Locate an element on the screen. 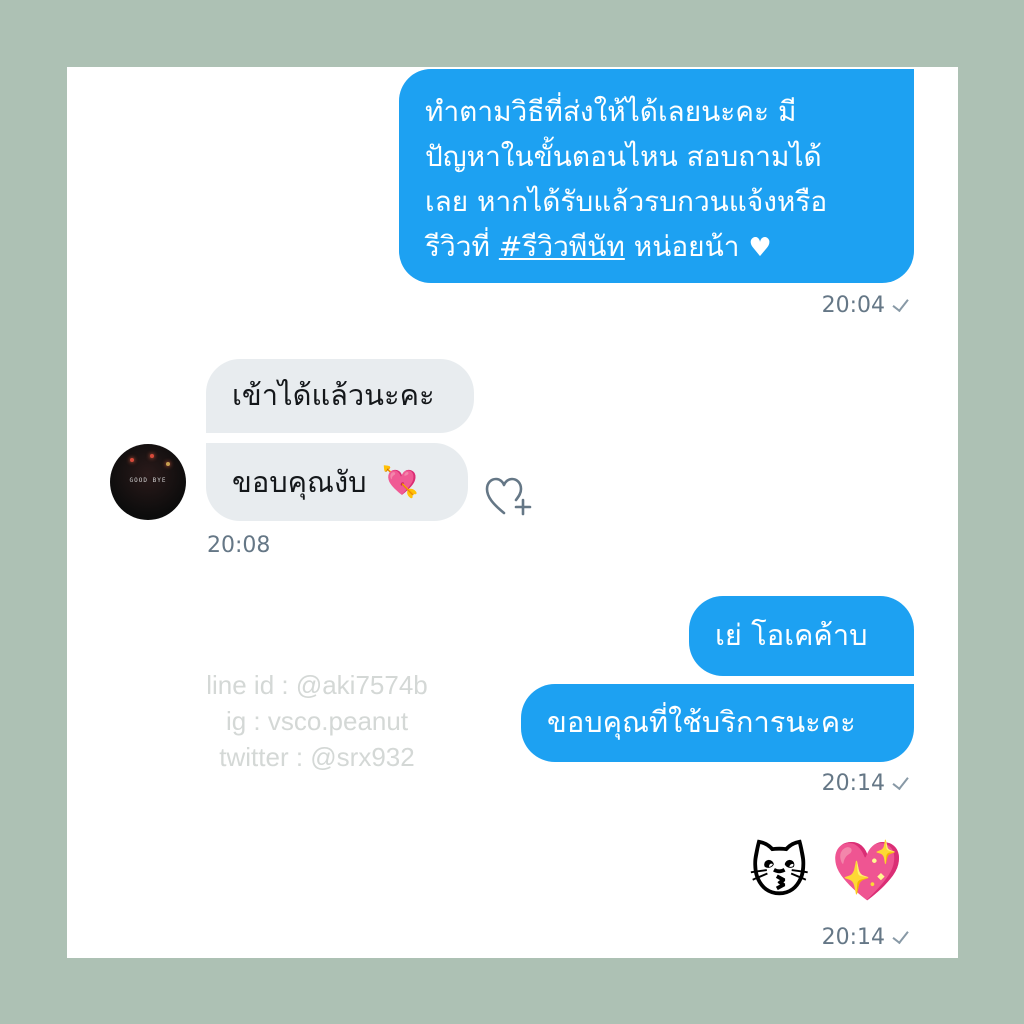 The height and width of the screenshot is (1024, 1024). outgoing-message-bubble: ขอบคุณที่ใช้บริการนะคะ is located at coordinates (717, 723).